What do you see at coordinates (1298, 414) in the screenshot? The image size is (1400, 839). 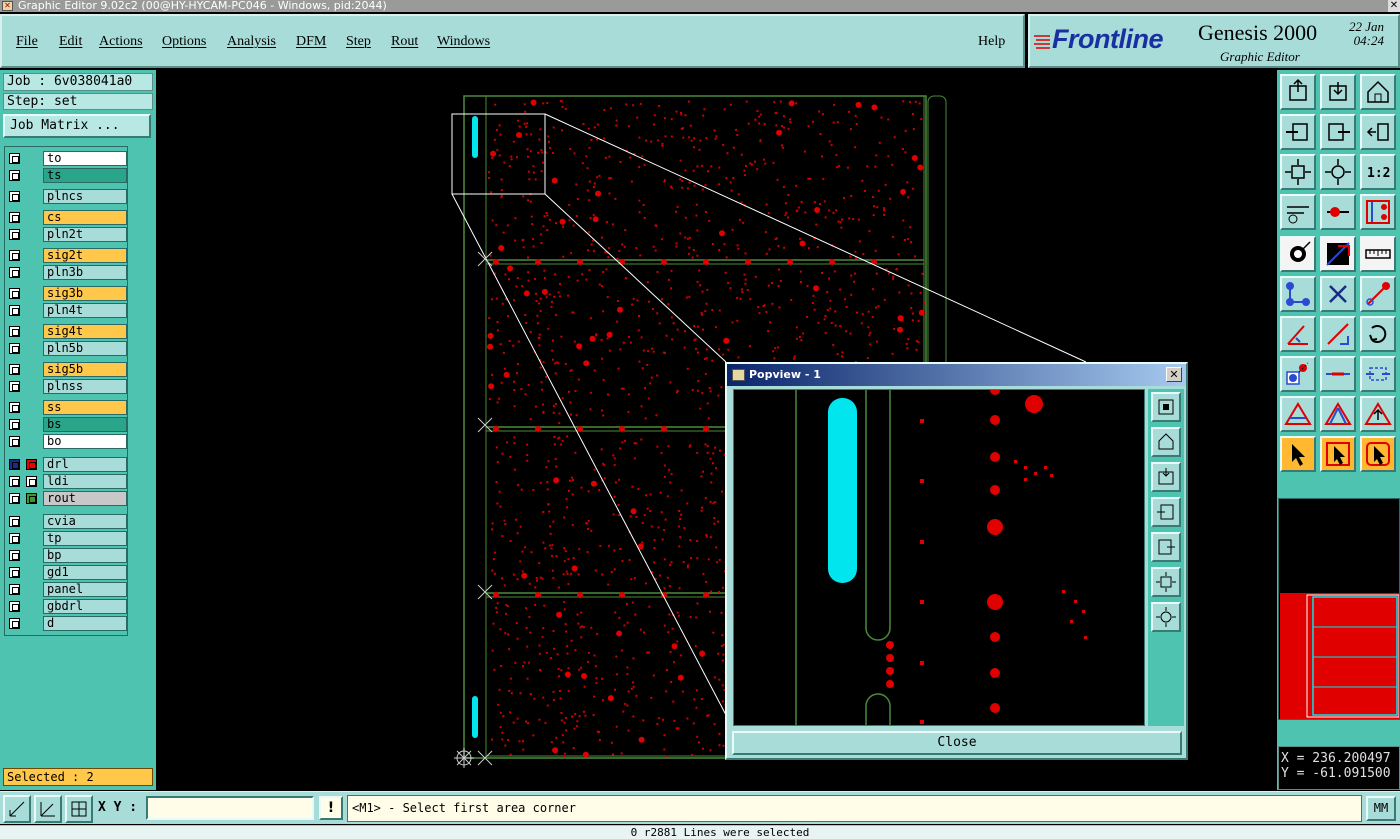 I see `triangle-icon` at bounding box center [1298, 414].